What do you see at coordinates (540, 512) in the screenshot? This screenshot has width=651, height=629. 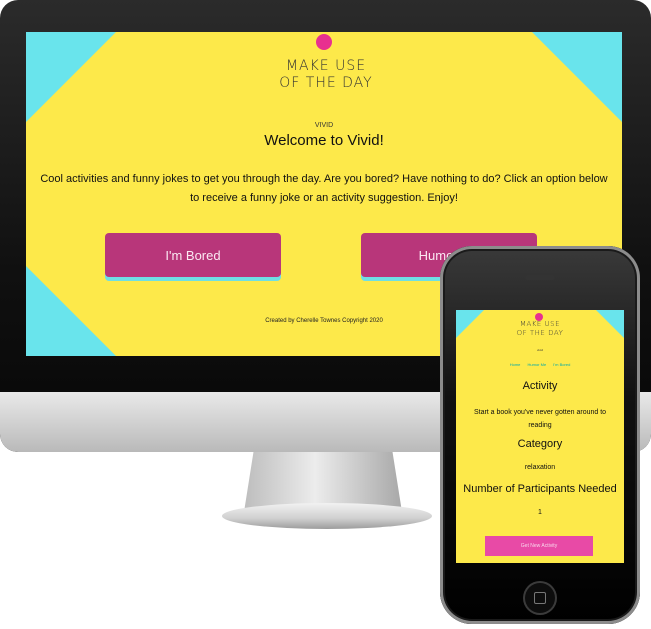 I see `participants-text: 1` at bounding box center [540, 512].